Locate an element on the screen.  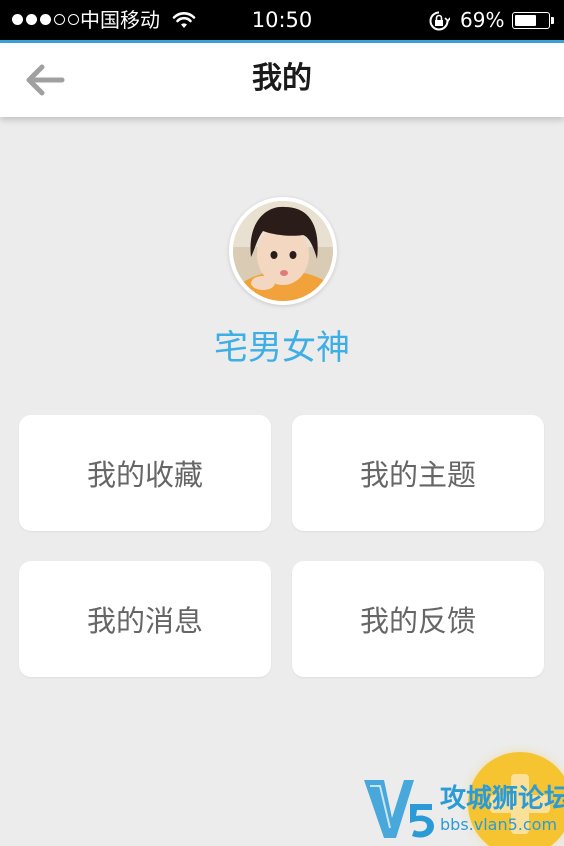
my-topics-button: 我的主题 is located at coordinates (418, 473).